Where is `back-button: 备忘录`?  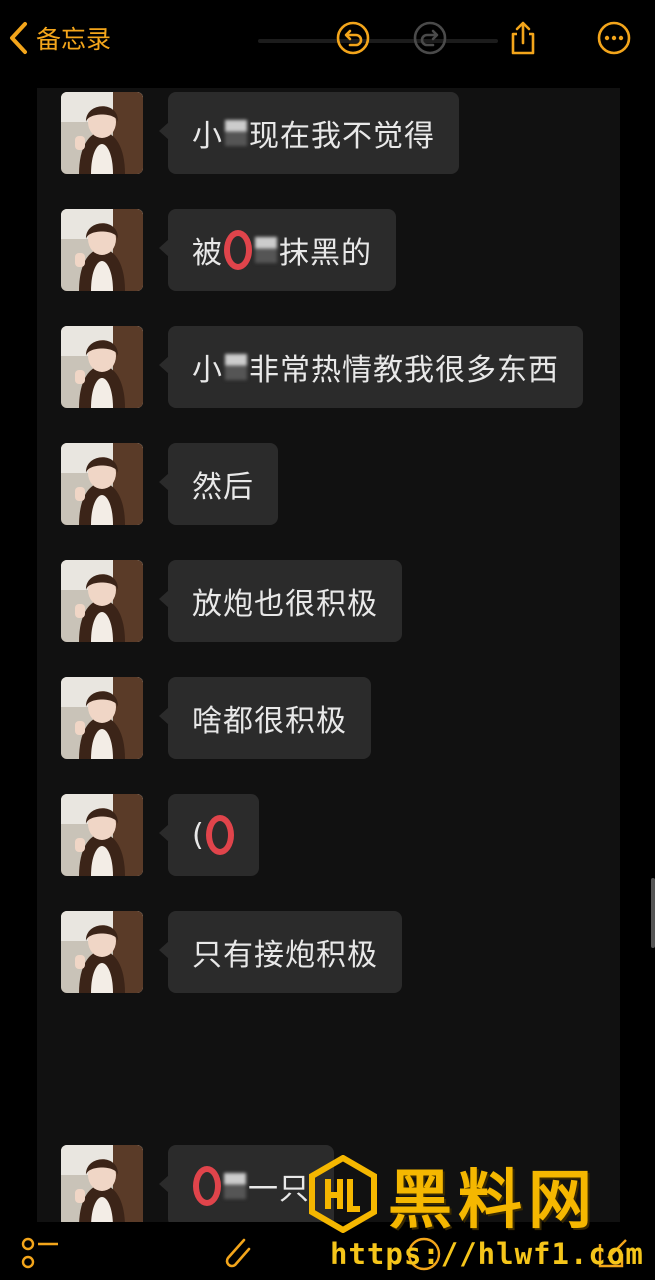
back-button: 备忘录 is located at coordinates (59, 38).